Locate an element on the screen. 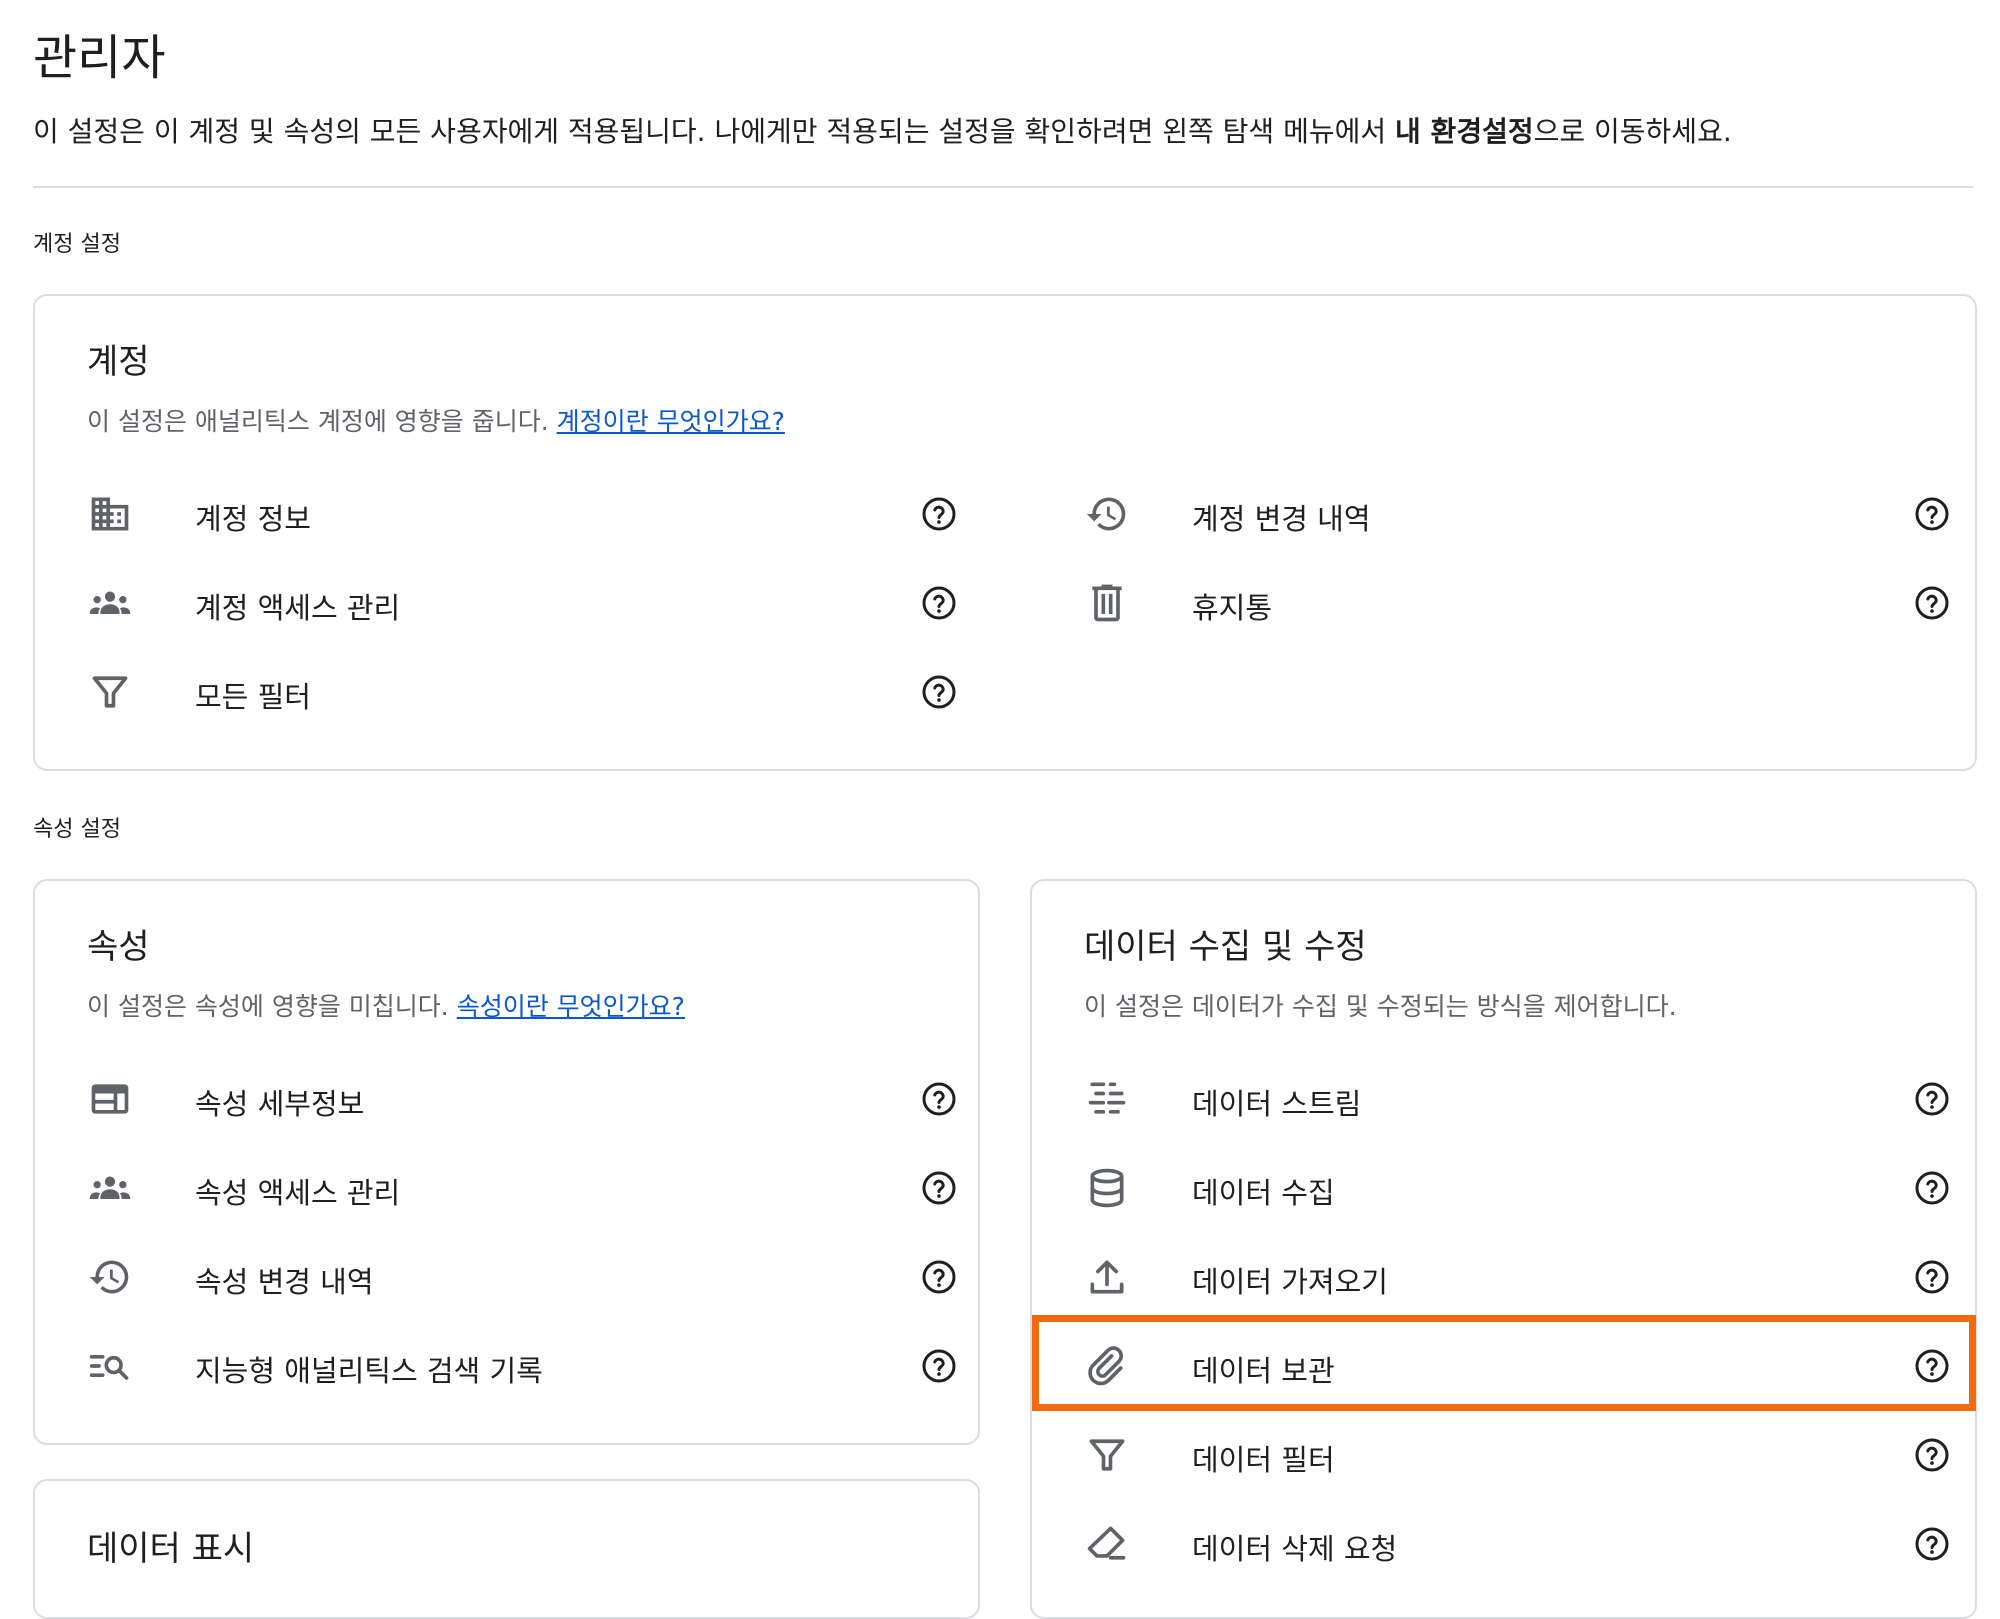  page-title: 관리자 is located at coordinates (99, 58).